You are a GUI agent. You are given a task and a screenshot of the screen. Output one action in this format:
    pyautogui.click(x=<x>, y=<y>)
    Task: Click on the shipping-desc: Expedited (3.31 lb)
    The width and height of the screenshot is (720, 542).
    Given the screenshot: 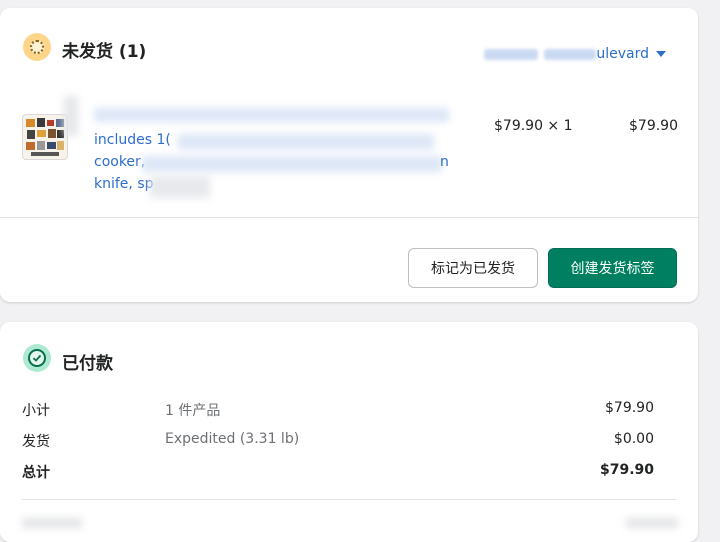 What is the action you would take?
    pyautogui.click(x=232, y=439)
    